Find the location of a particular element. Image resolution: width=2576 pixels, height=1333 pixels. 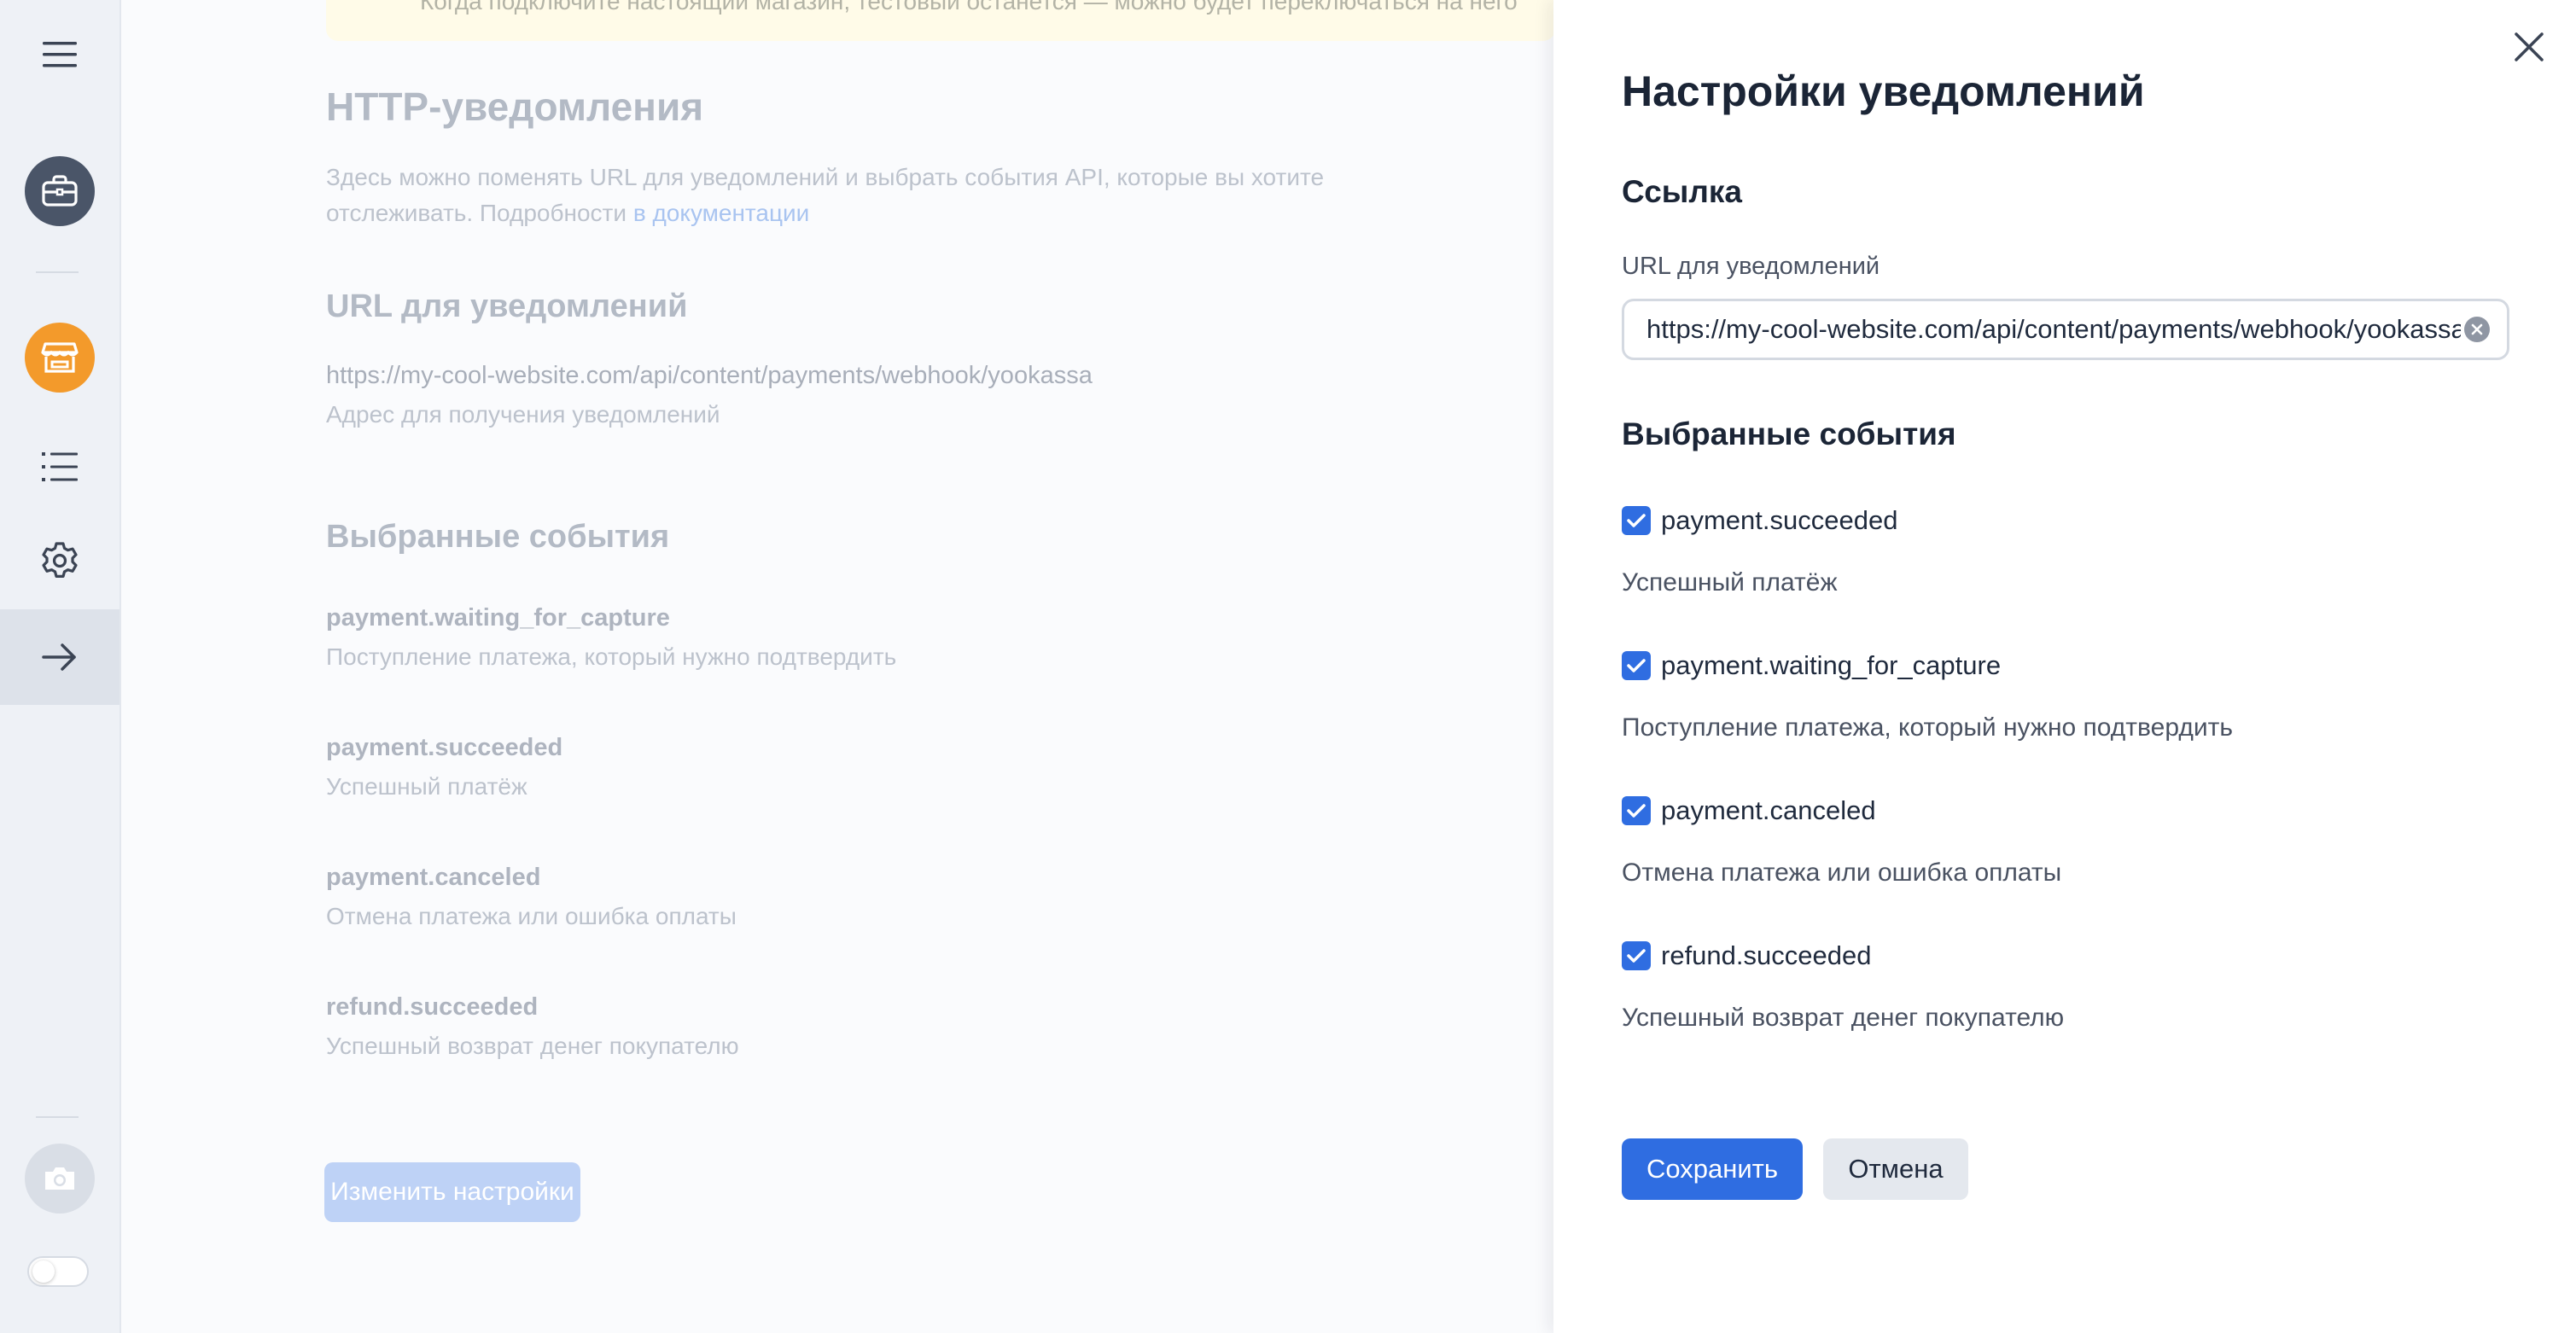

bg-event-desc: Отмена платежа или ошибка оплаты is located at coordinates (531, 916).